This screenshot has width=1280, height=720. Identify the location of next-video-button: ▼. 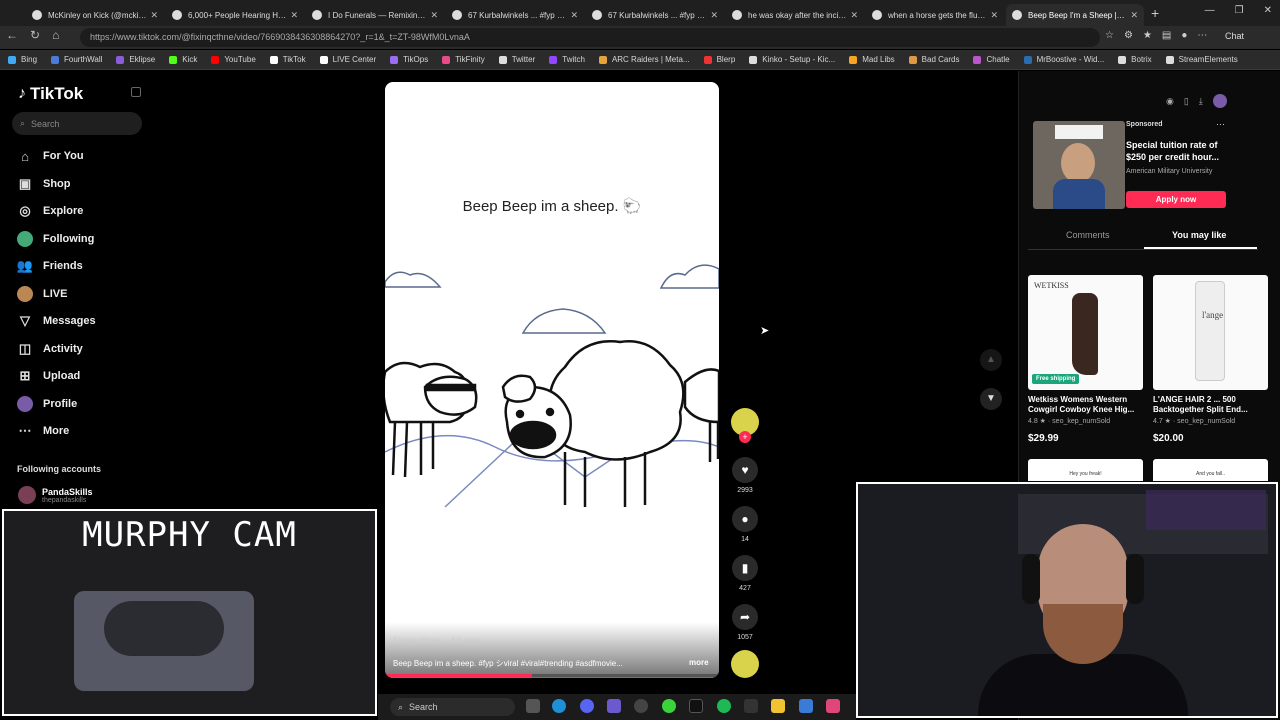
(991, 399).